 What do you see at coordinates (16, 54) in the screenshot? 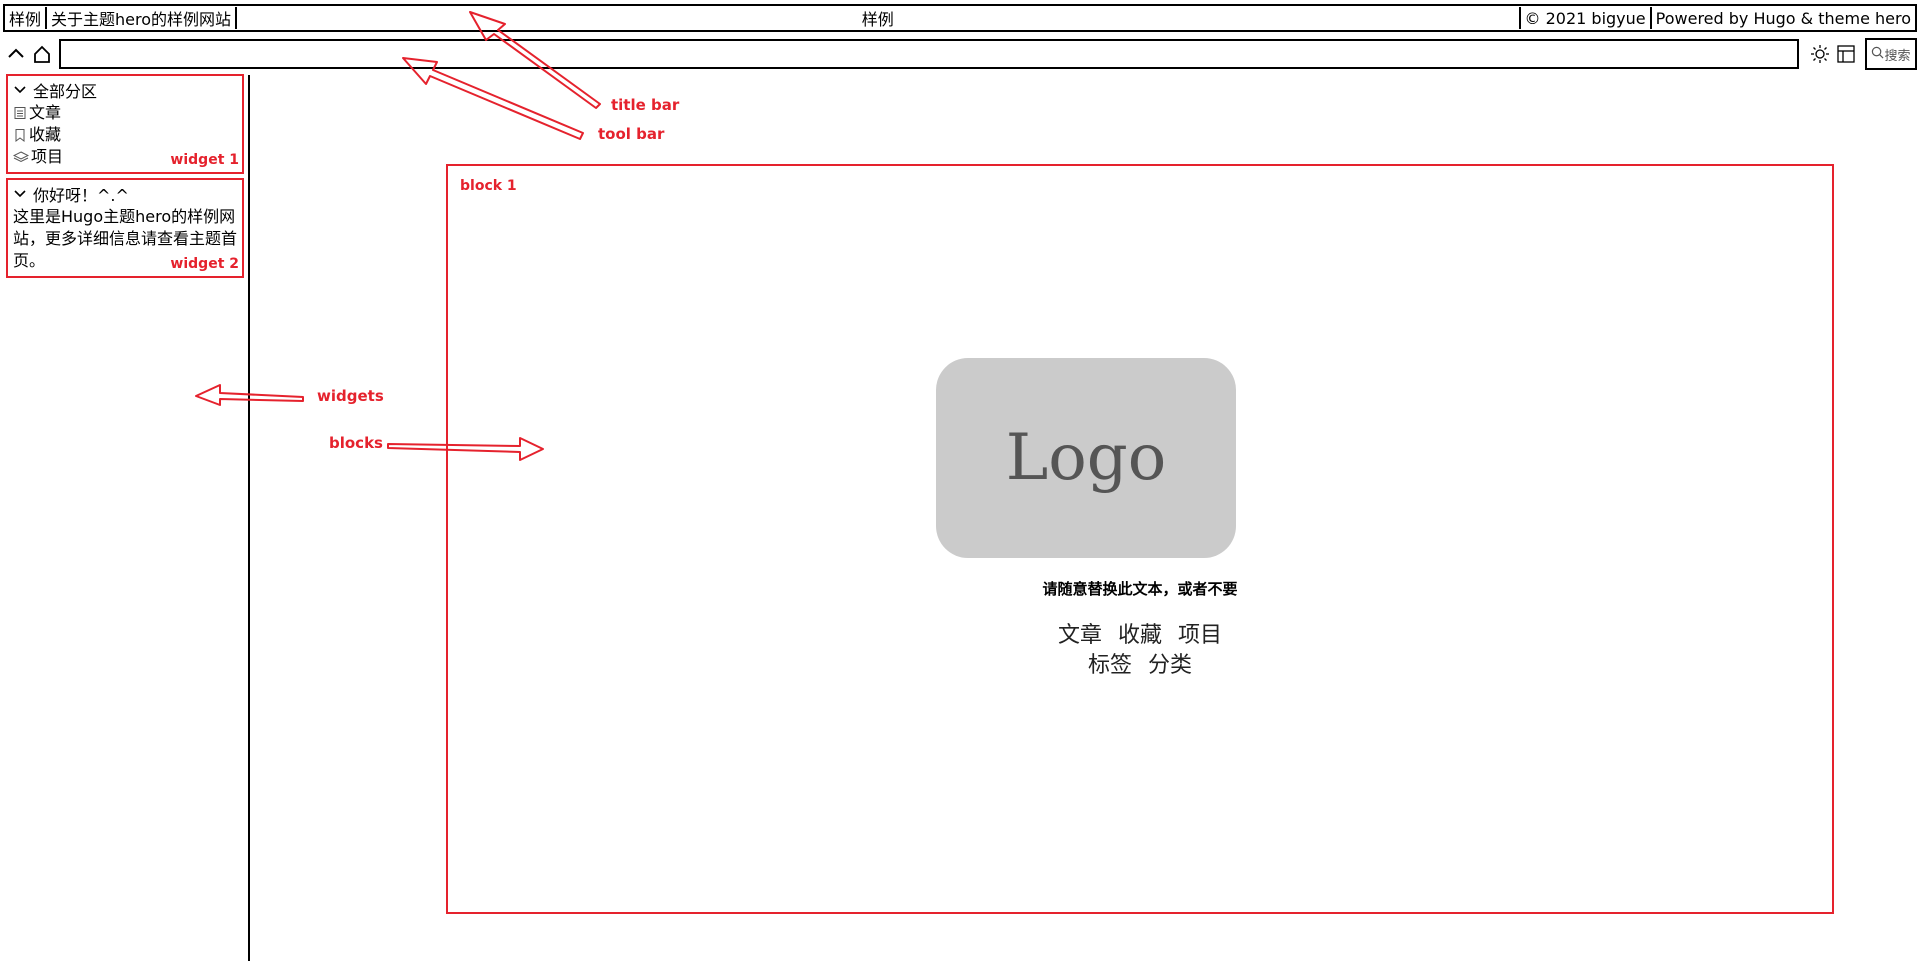
I see `chevron-up-icon` at bounding box center [16, 54].